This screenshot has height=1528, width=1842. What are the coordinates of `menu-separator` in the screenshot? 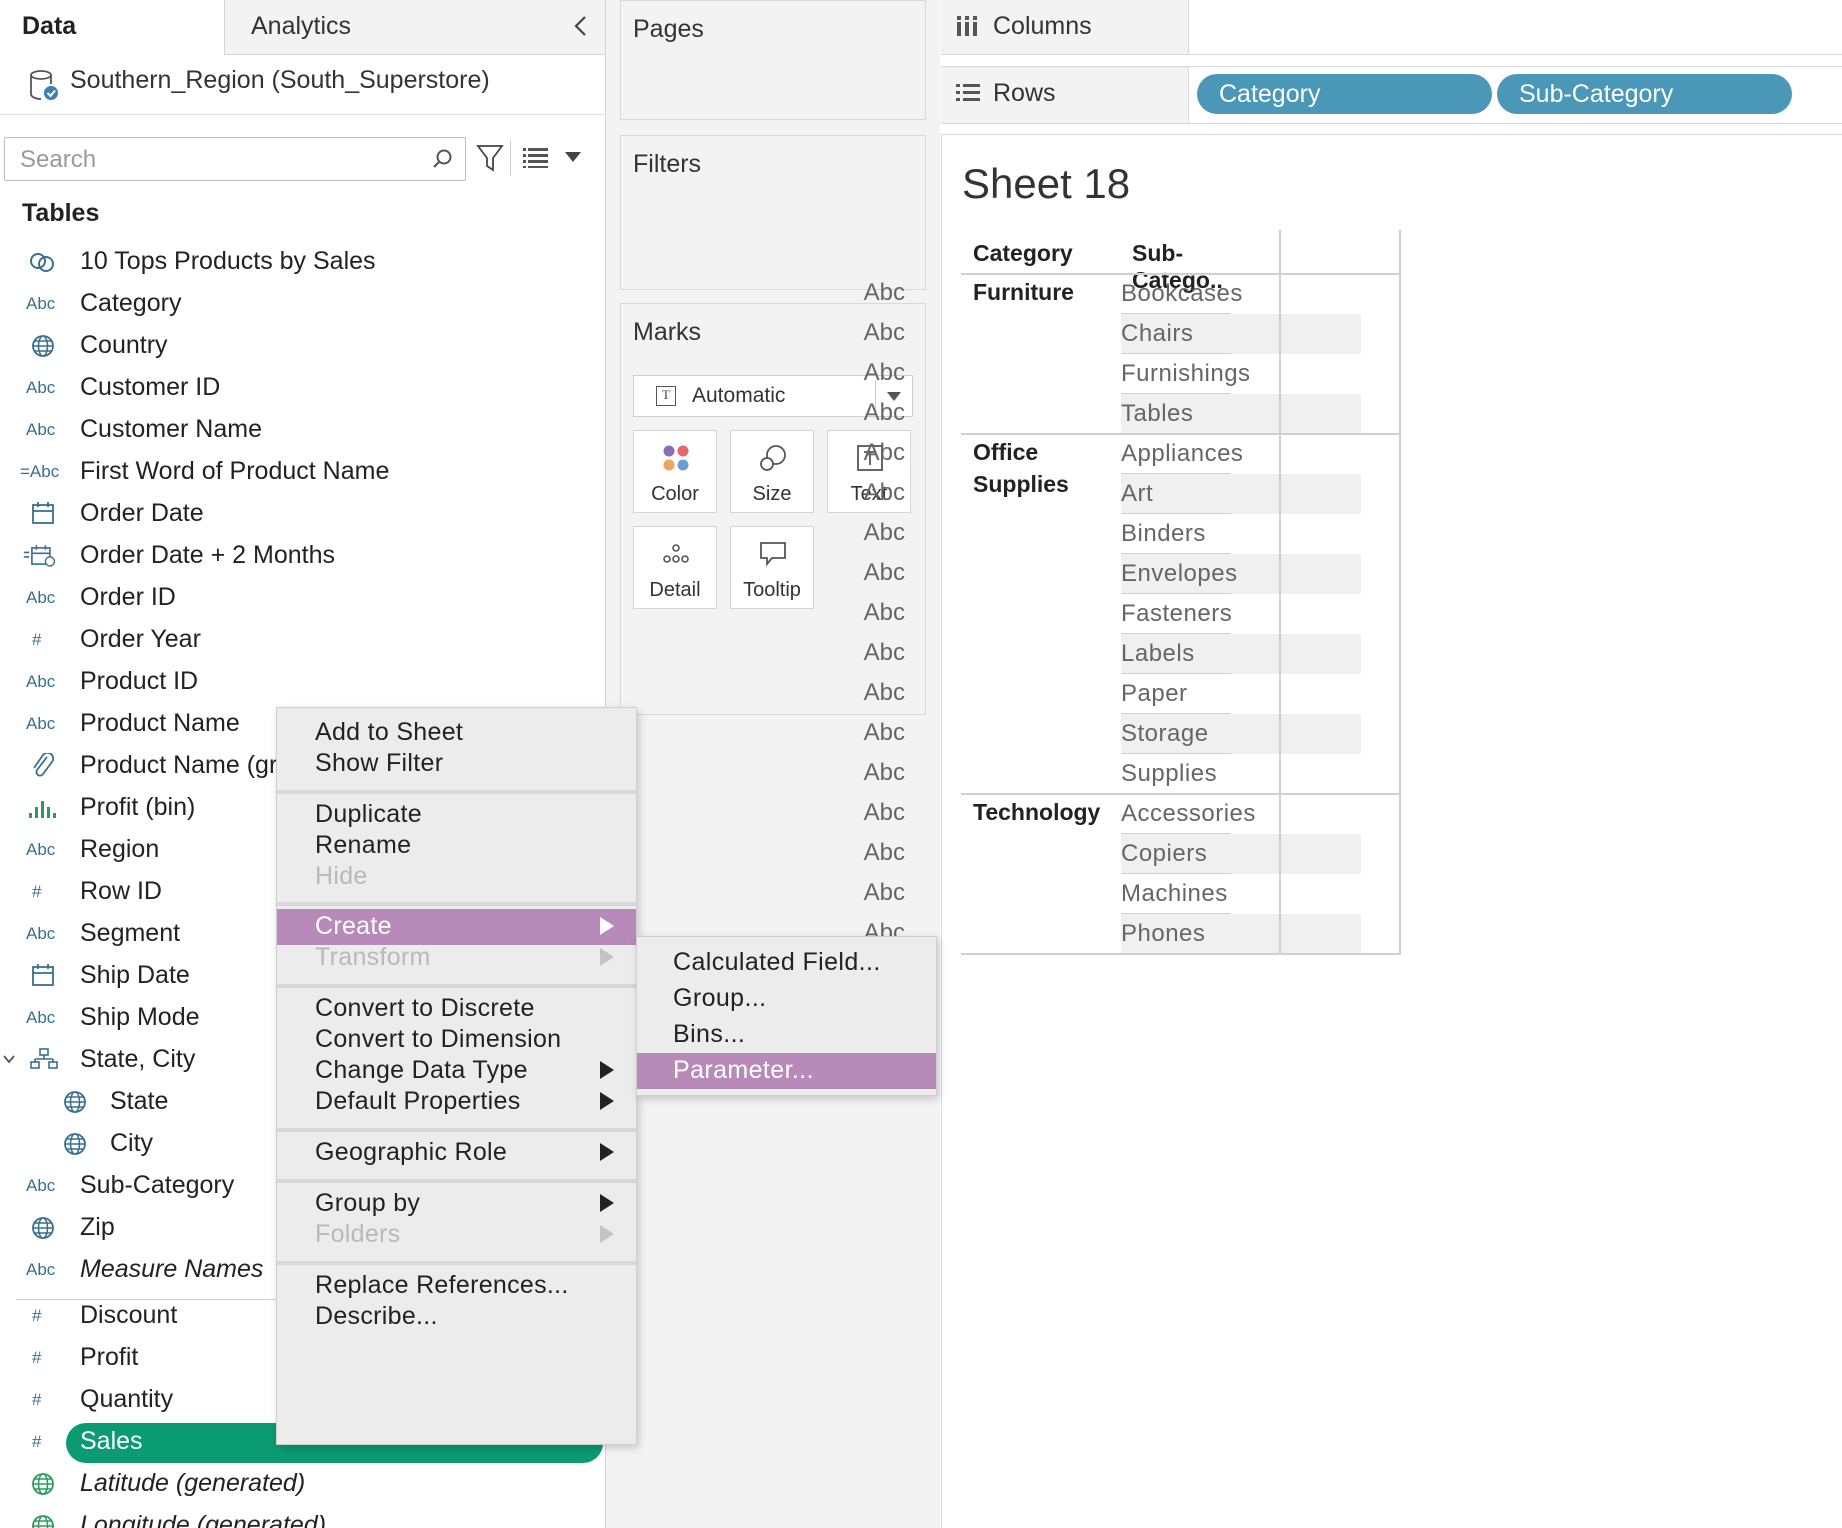 It's located at (456, 1130).